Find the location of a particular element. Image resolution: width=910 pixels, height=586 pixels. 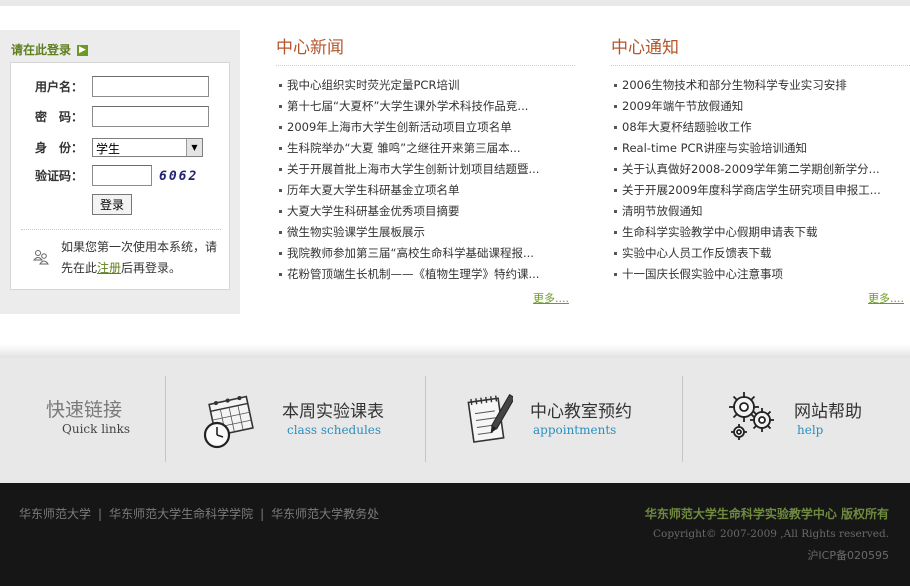

quick-links-title: 快速链接 is located at coordinates (84, 410).